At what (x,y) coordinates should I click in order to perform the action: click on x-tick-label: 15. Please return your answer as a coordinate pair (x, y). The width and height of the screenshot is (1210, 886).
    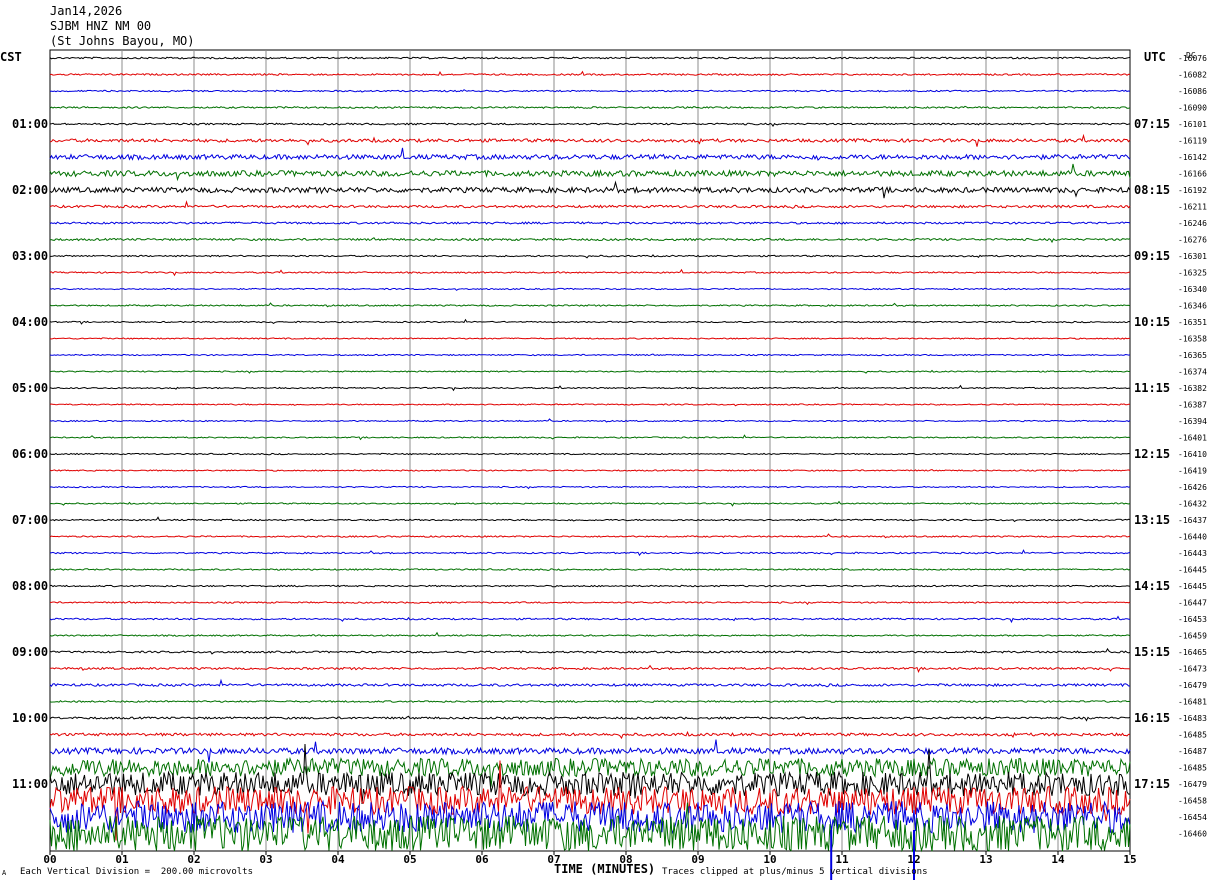
    Looking at the image, I should click on (1129, 859).